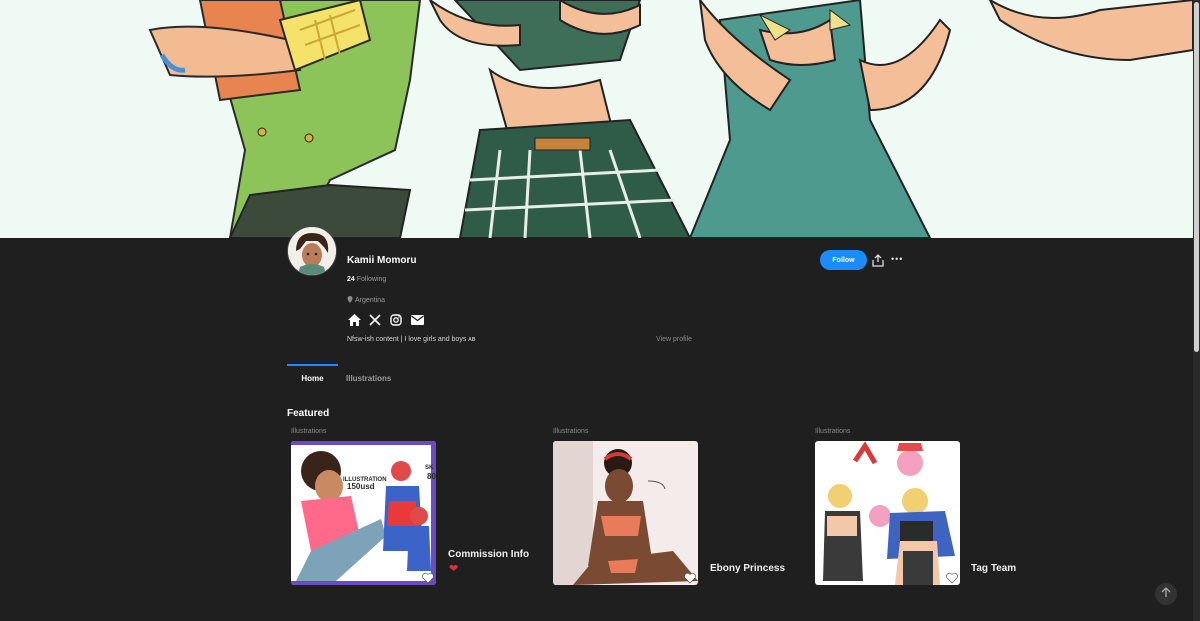 The width and height of the screenshot is (1200, 621). Describe the element at coordinates (351, 279) in the screenshot. I see `following-number: 24` at that location.